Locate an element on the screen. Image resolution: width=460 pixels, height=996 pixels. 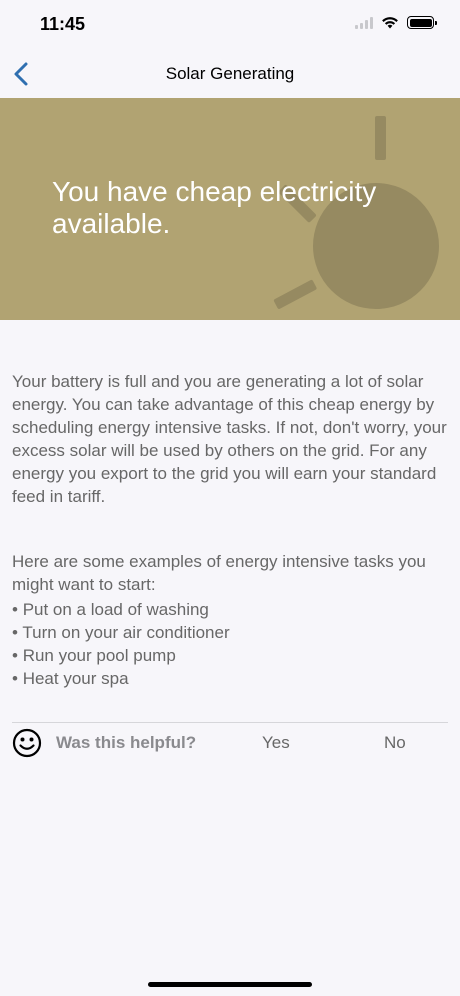
wifi-icon is located at coordinates (390, 23).